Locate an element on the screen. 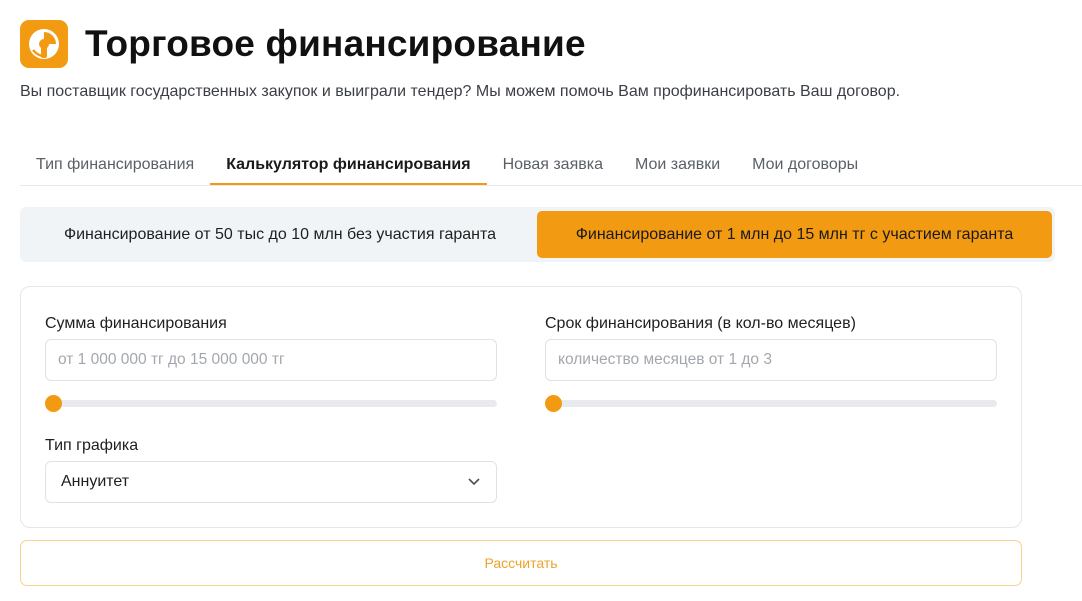 The image size is (1082, 601). tab-financing-calculator: Калькулятор финансирования is located at coordinates (348, 165).